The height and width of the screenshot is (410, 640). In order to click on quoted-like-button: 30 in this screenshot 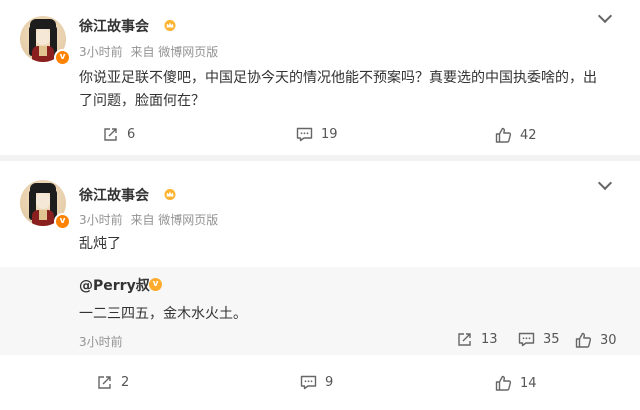, I will do `click(596, 340)`.